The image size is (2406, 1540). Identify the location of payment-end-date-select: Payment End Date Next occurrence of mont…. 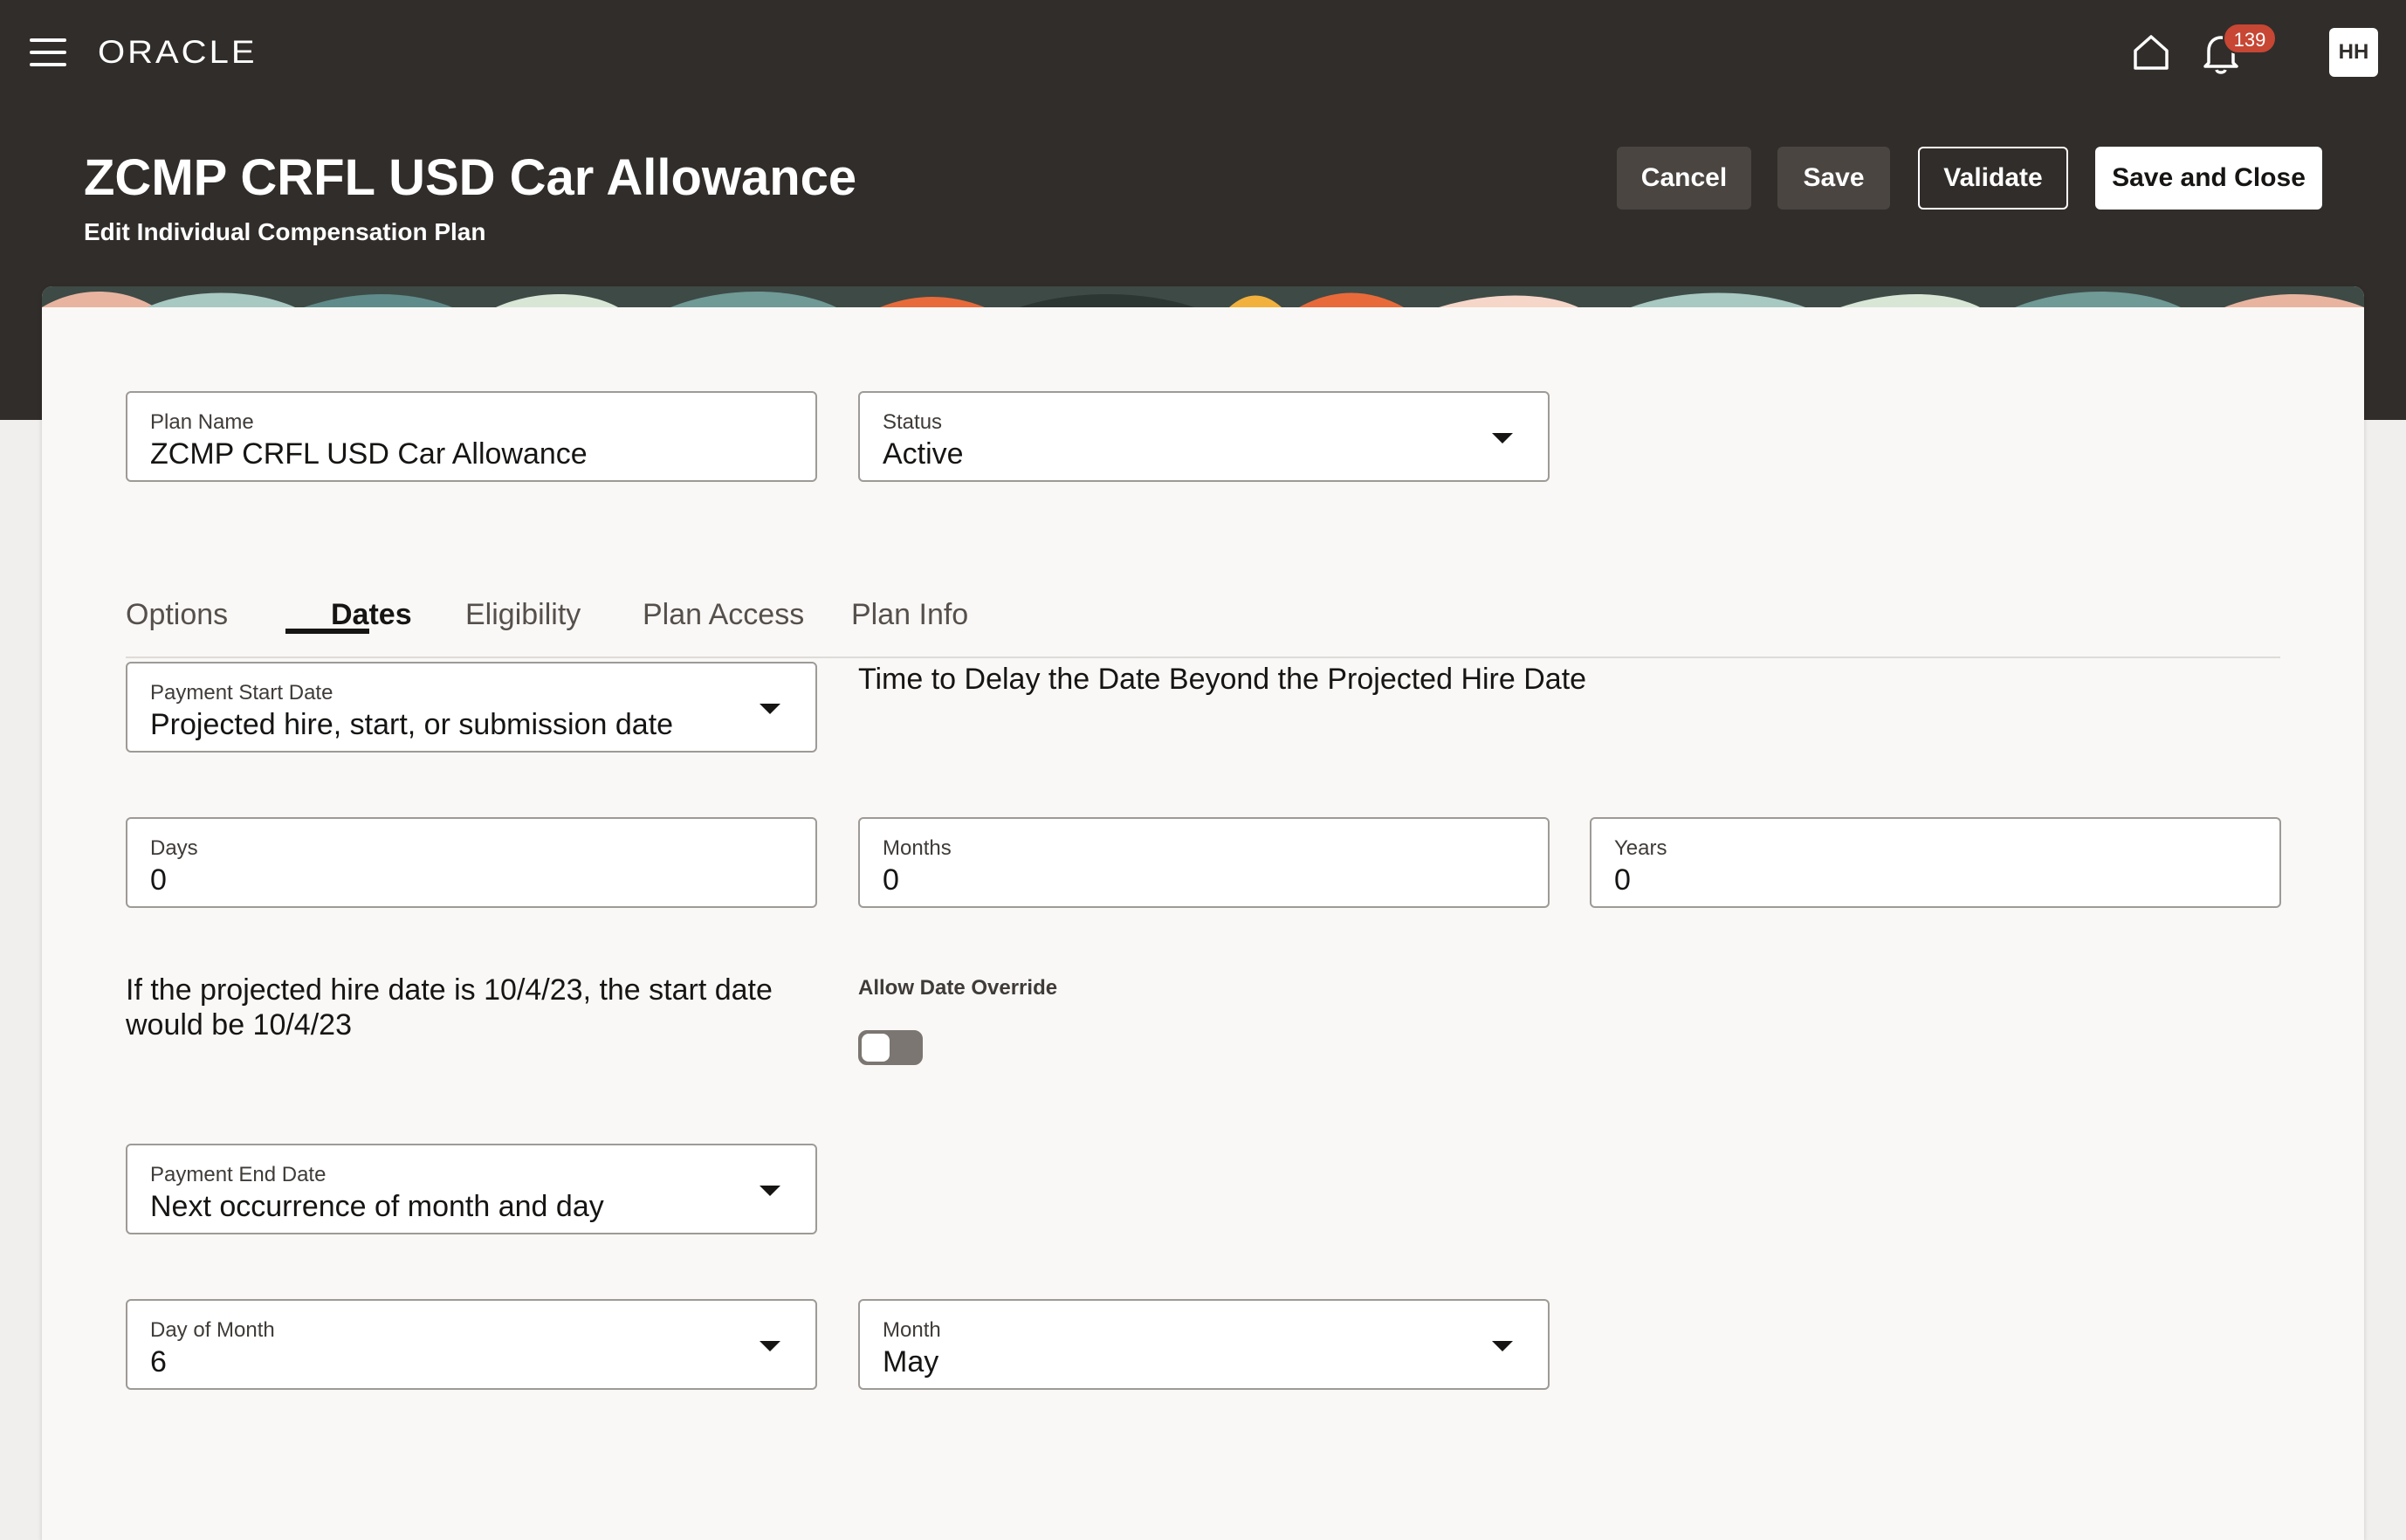
(471, 1189).